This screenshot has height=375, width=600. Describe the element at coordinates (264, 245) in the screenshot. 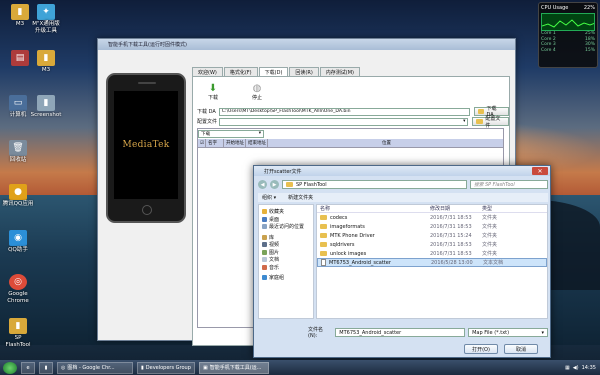

I see `video-icon` at that location.